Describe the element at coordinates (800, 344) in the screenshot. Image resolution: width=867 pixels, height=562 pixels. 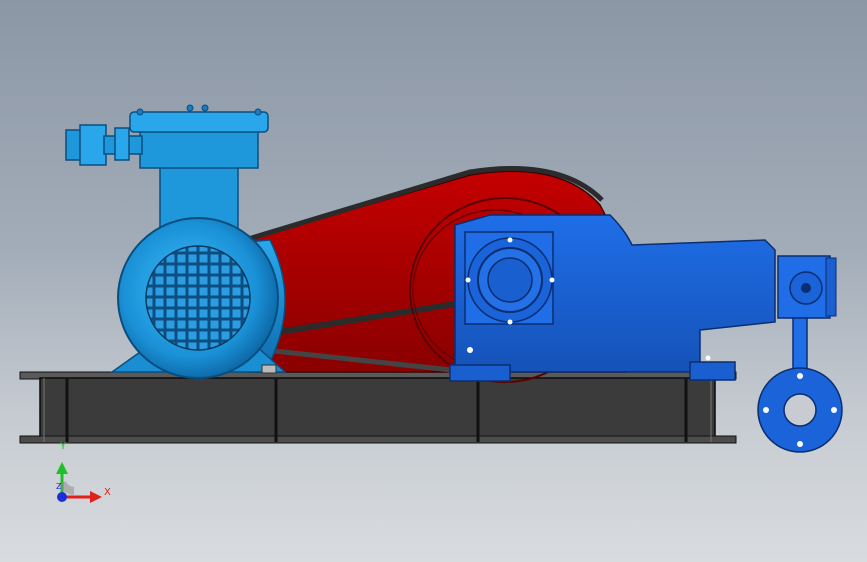
I see `discharge-pipe` at that location.